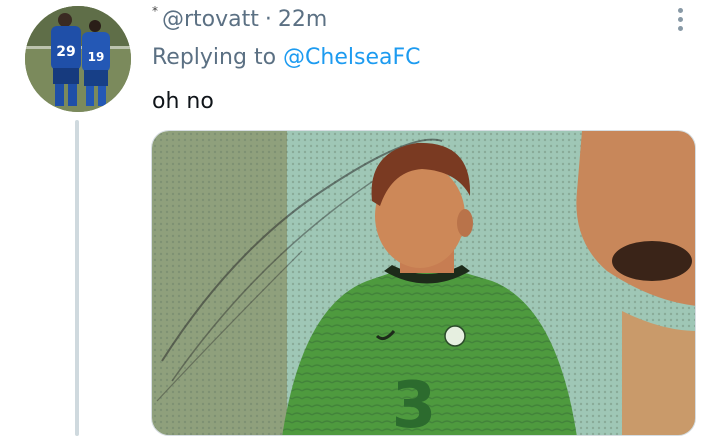 This screenshot has width=720, height=436. I want to click on replying-to-label: Replying to, so click(214, 57).